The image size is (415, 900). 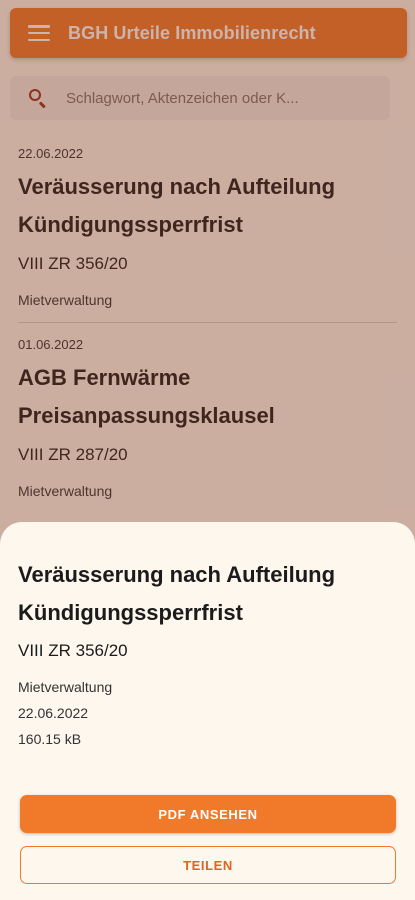 I want to click on sheet-title-line1: Veräusserung nach Aufteilung, so click(x=177, y=574).